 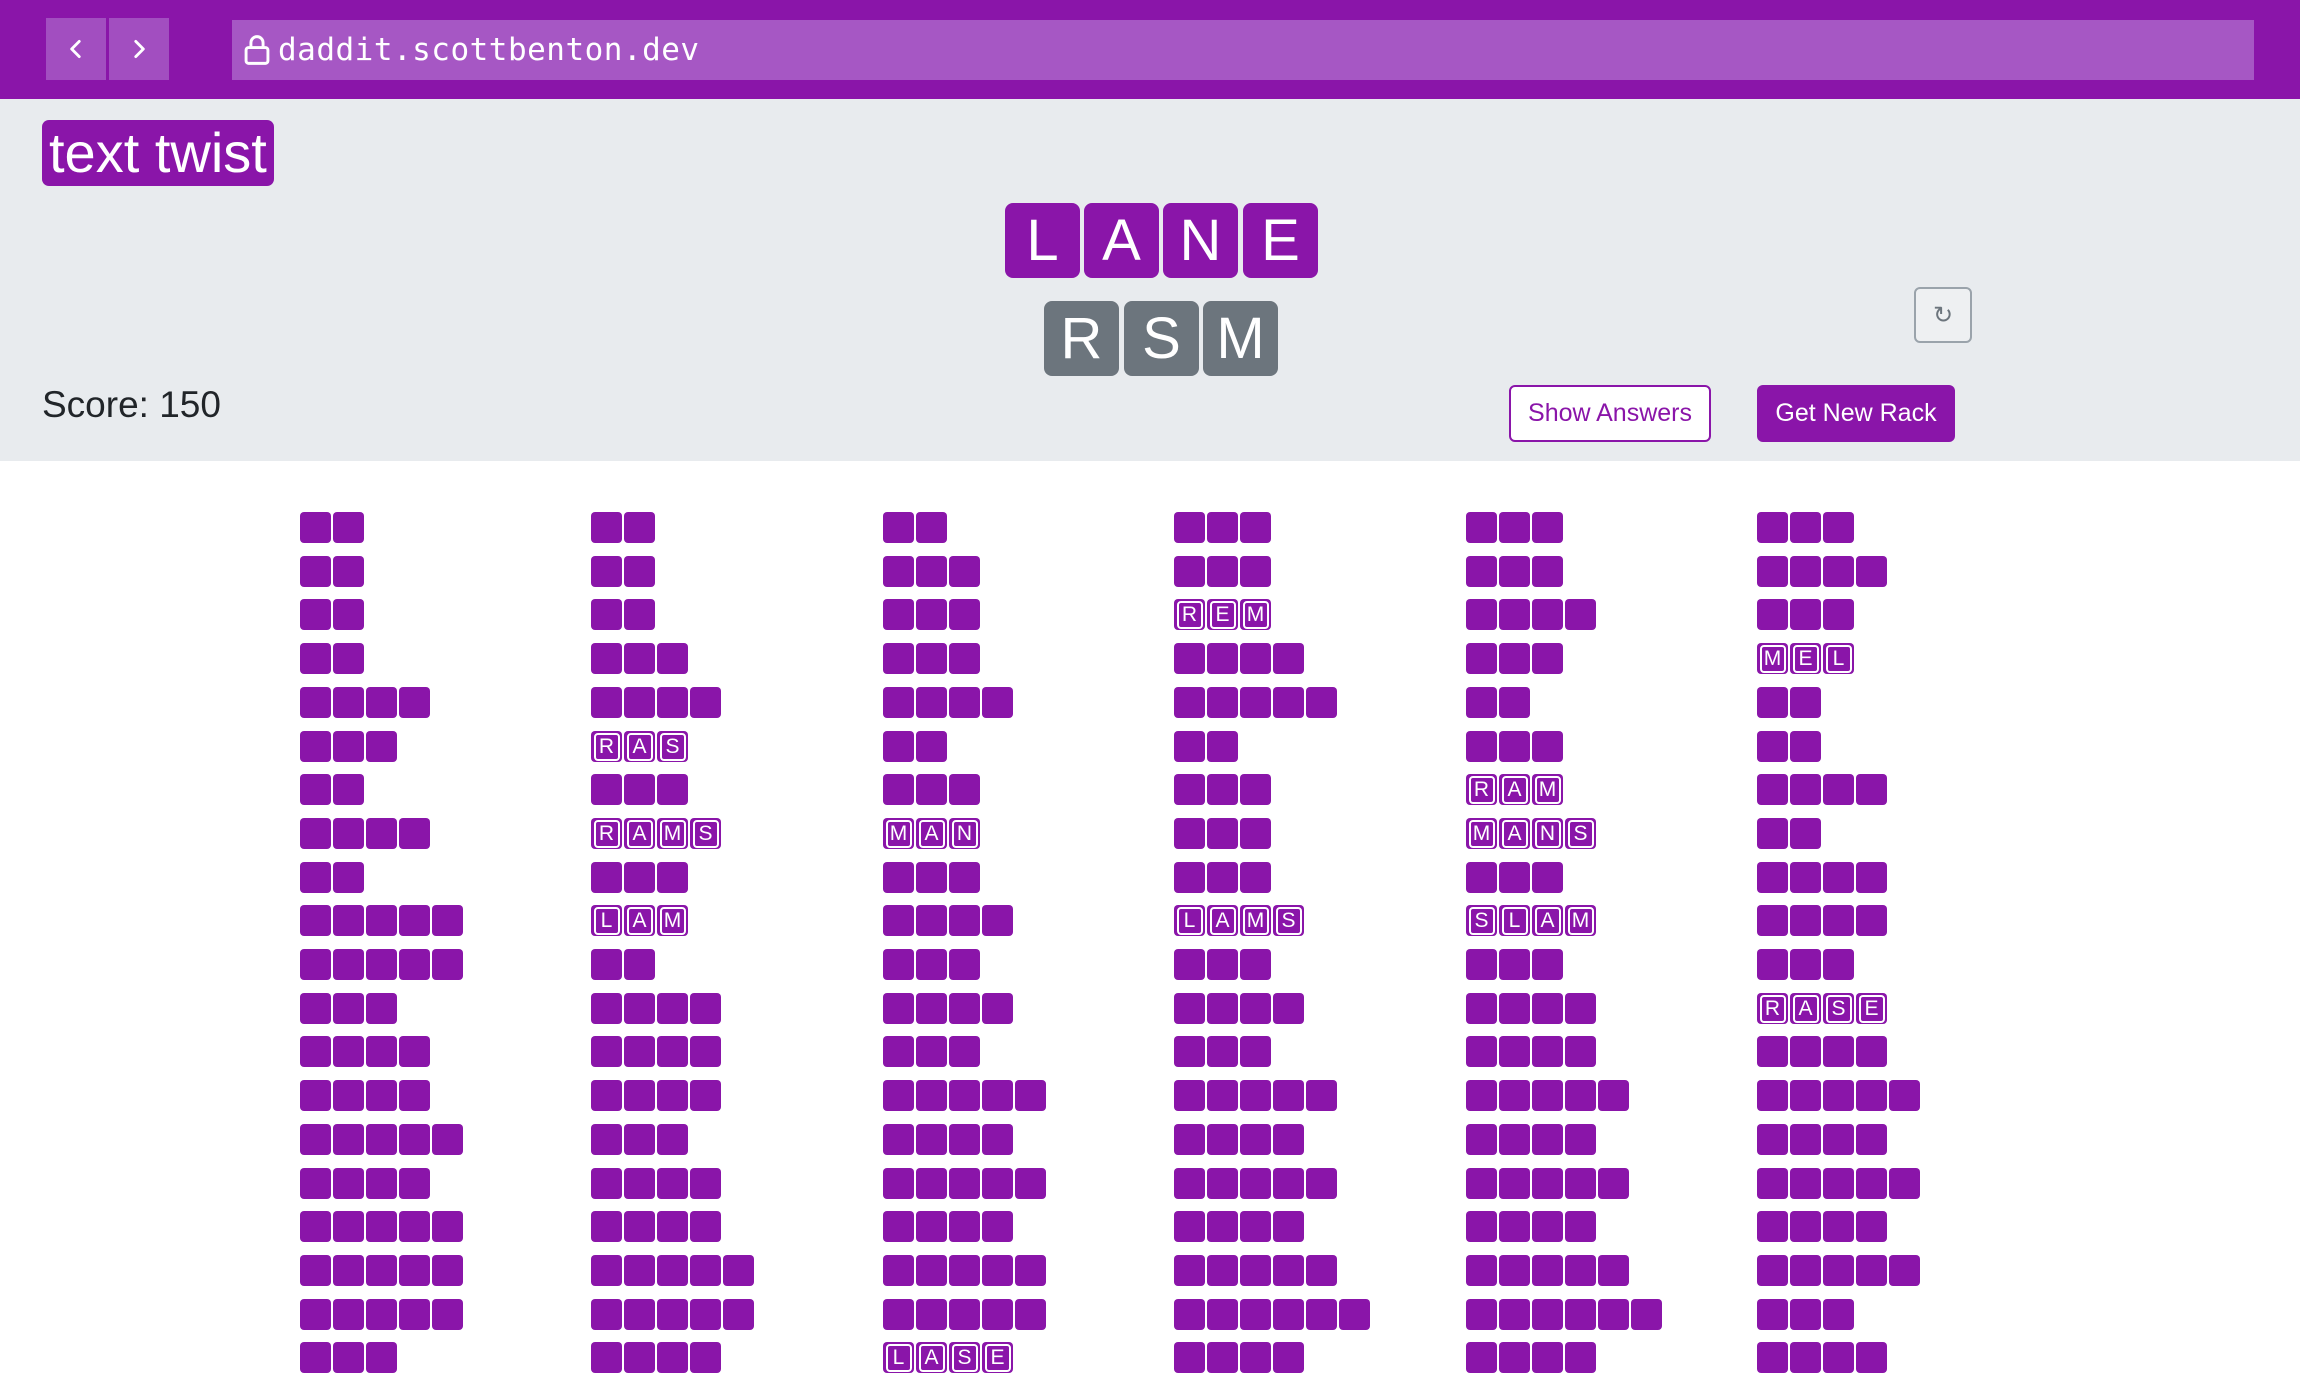 I want to click on rack-tile-used: N, so click(x=1200, y=240).